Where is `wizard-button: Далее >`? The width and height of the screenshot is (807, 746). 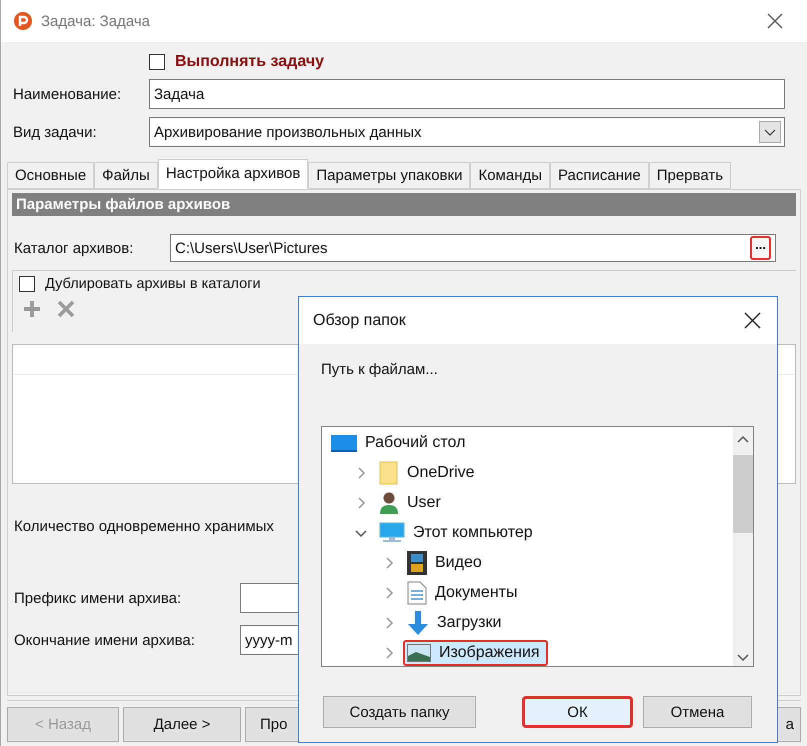
wizard-button: Далее > is located at coordinates (182, 724).